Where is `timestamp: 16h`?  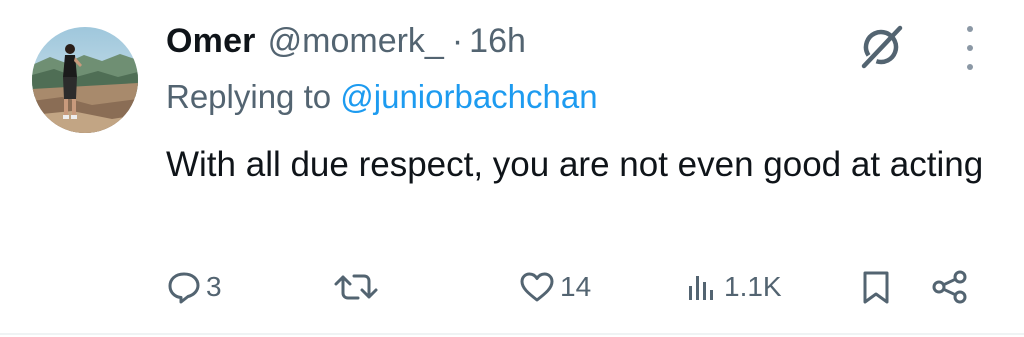
timestamp: 16h is located at coordinates (497, 41).